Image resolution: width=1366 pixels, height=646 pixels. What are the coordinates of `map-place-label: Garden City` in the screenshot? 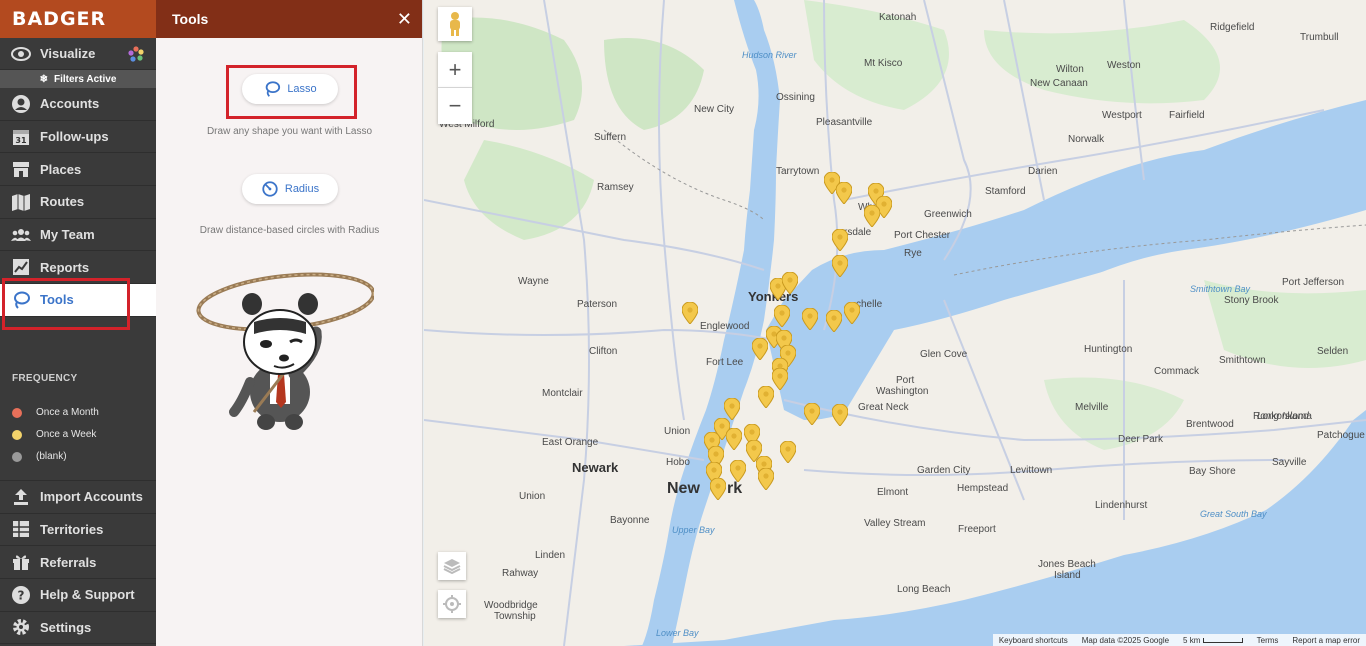 It's located at (944, 470).